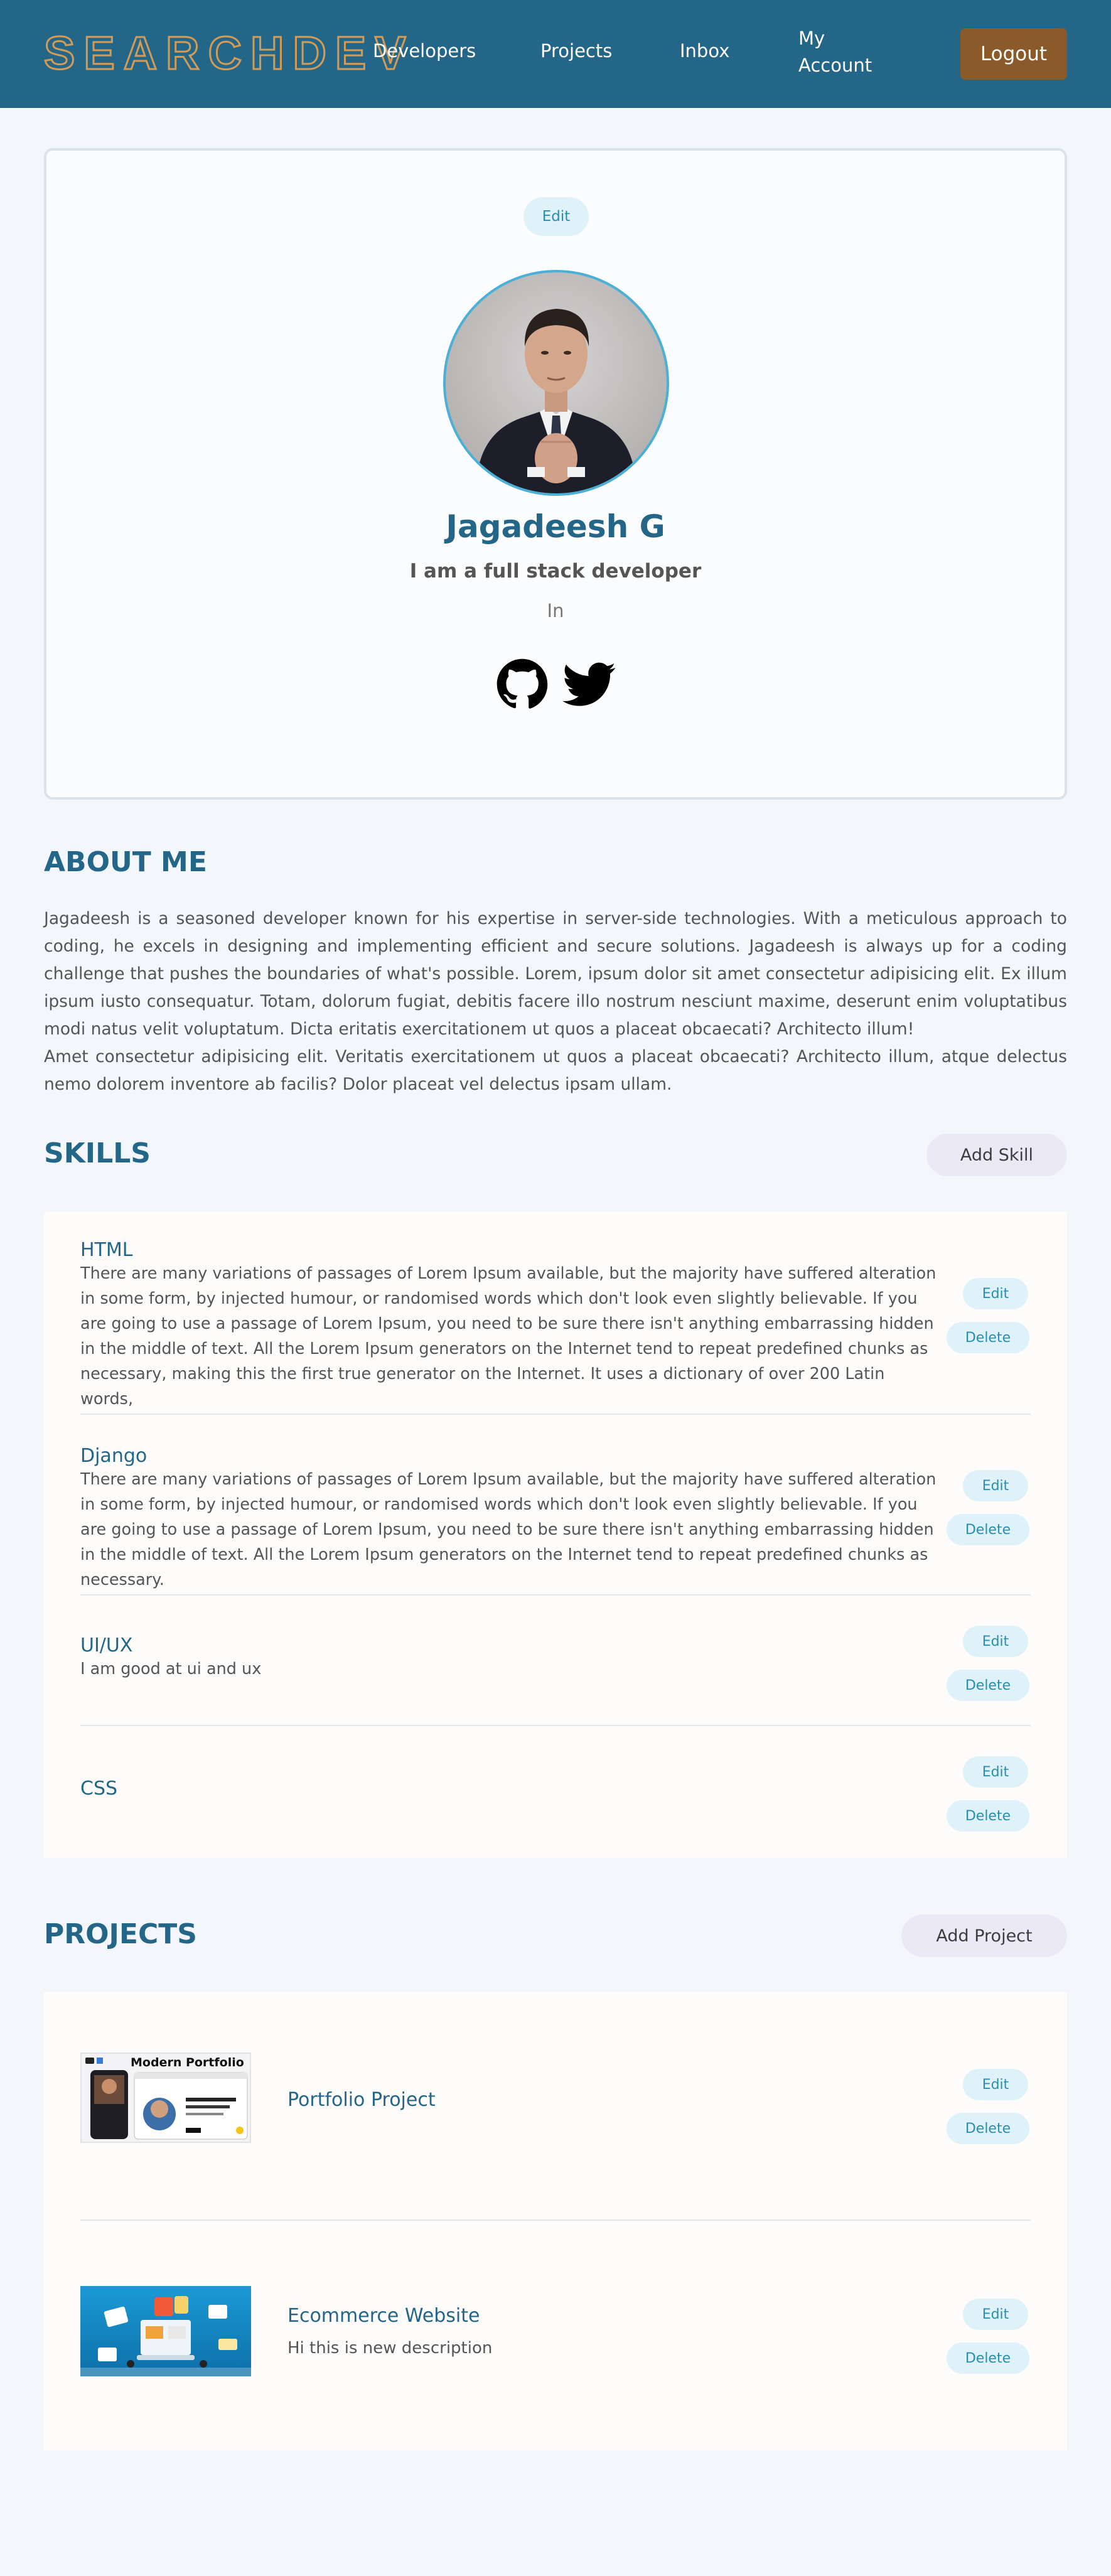 This screenshot has height=2576, width=1111. Describe the element at coordinates (576, 51) in the screenshot. I see `nav-projects-link: Projects` at that location.